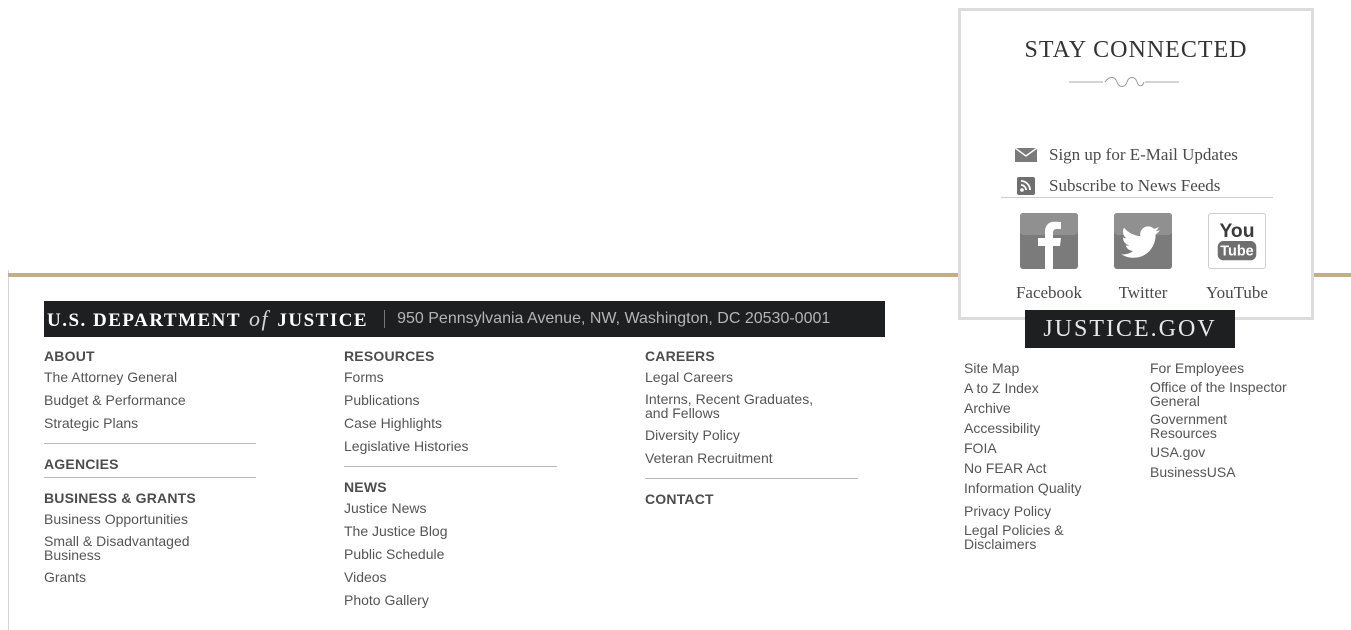 The height and width of the screenshot is (630, 1351). What do you see at coordinates (751, 377) in the screenshot?
I see `careers-link-legal-careers: Legal Careers` at bounding box center [751, 377].